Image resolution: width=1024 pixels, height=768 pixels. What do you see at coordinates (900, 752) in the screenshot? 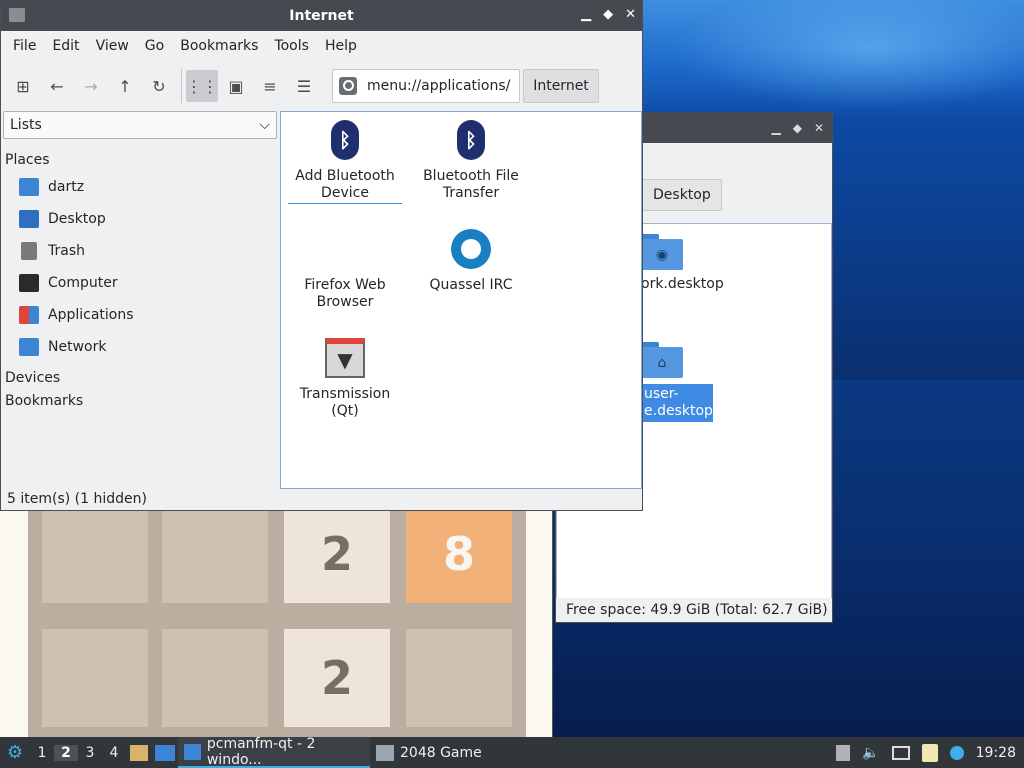
I see `network-icon` at bounding box center [900, 752].